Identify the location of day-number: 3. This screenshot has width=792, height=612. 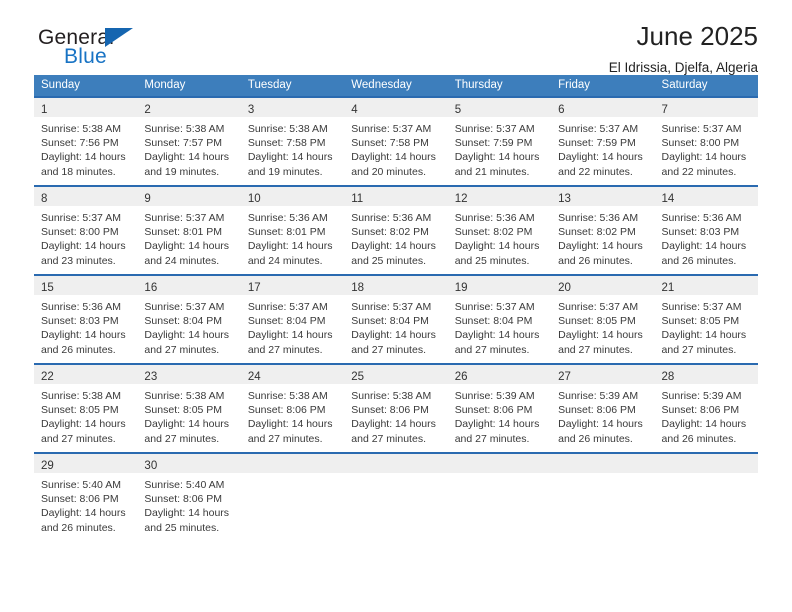
(251, 110).